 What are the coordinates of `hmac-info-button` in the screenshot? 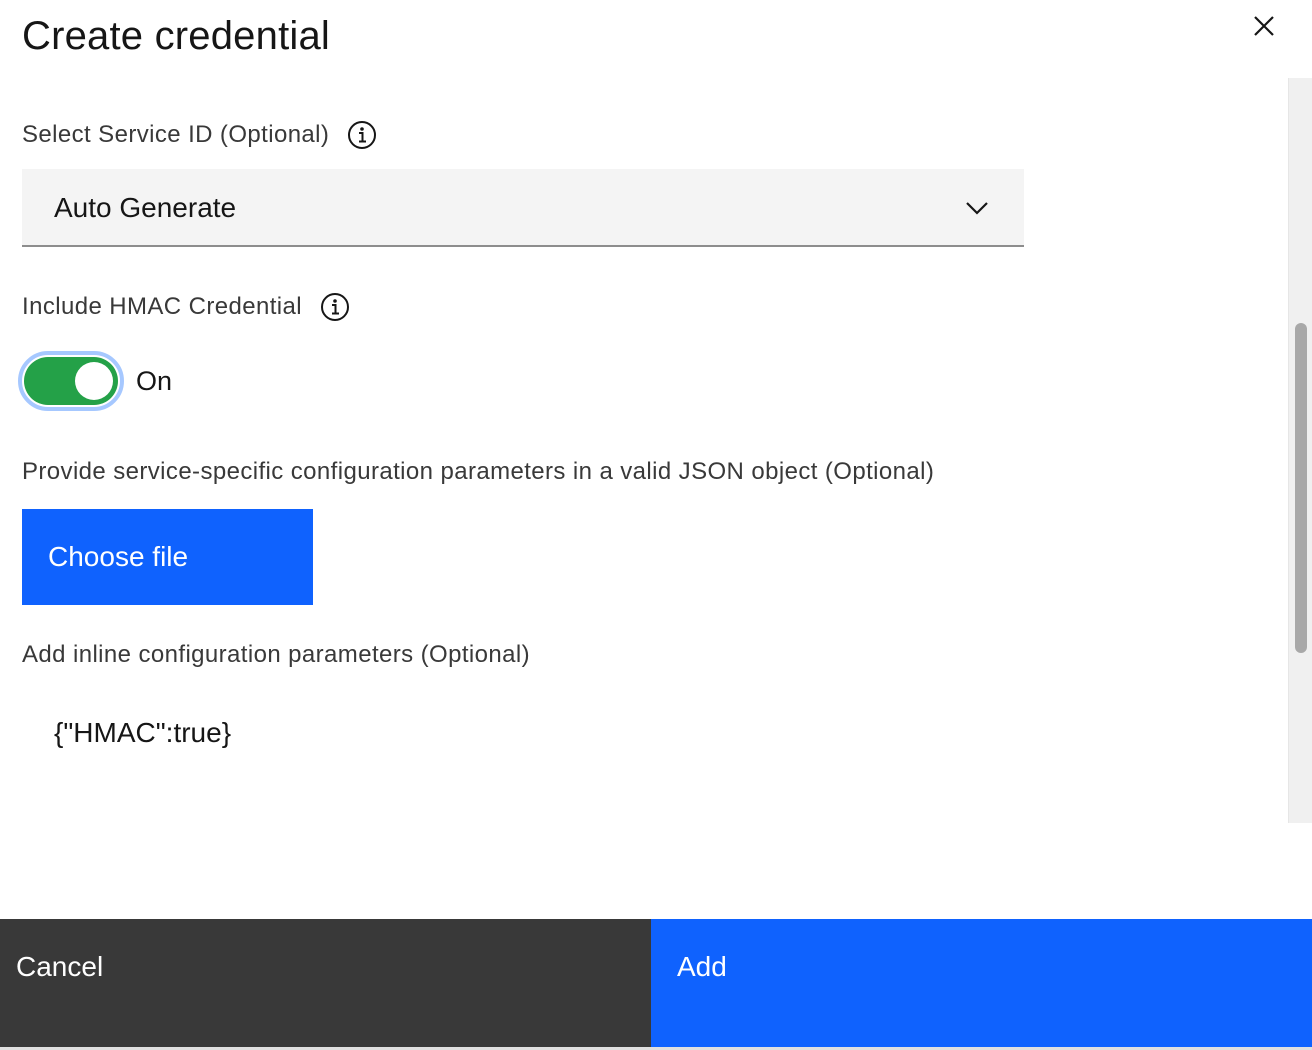 It's located at (335, 307).